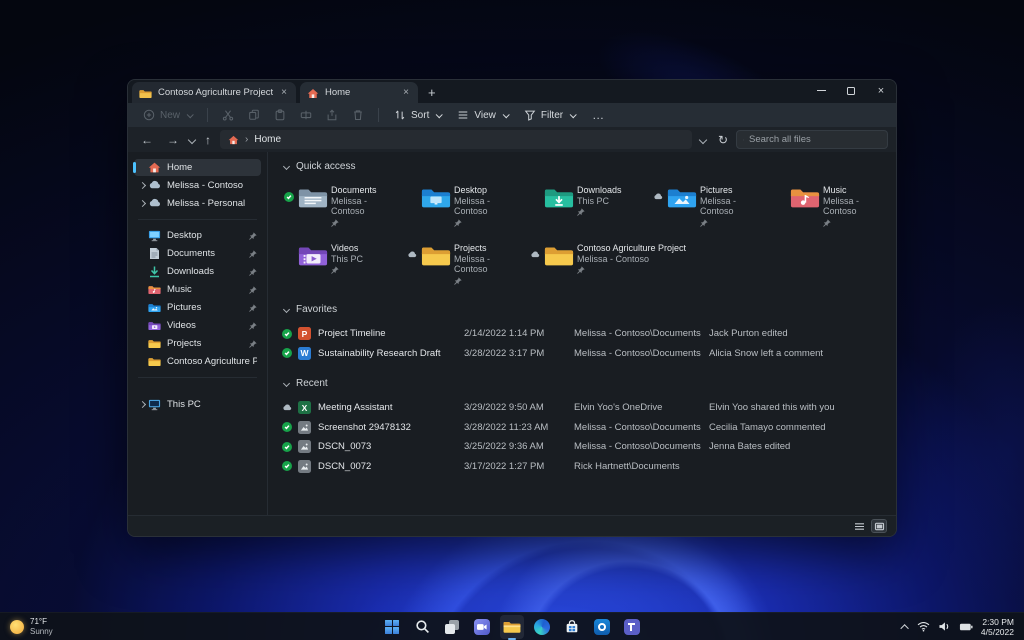 The width and height of the screenshot is (1024, 640). Describe the element at coordinates (154, 202) in the screenshot. I see `onedrive-cloud-icon` at that location.